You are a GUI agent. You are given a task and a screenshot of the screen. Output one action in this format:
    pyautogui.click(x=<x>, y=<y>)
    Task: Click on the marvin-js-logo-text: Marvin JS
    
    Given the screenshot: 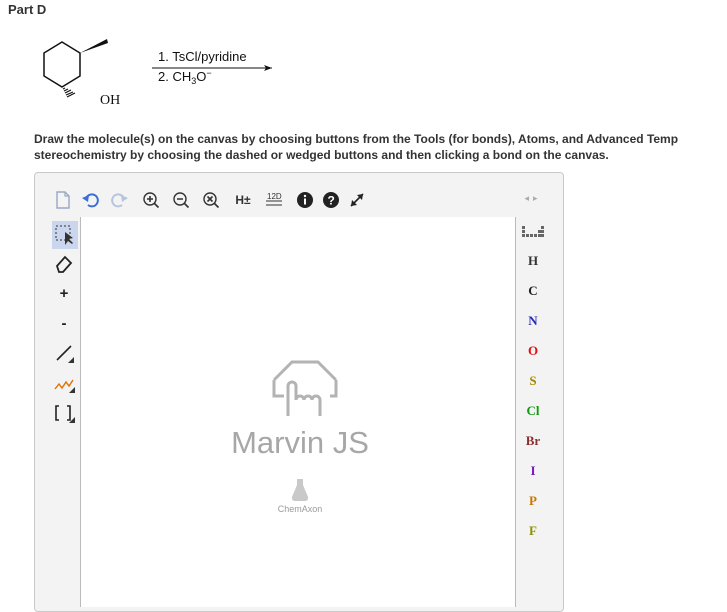 What is the action you would take?
    pyautogui.click(x=300, y=442)
    